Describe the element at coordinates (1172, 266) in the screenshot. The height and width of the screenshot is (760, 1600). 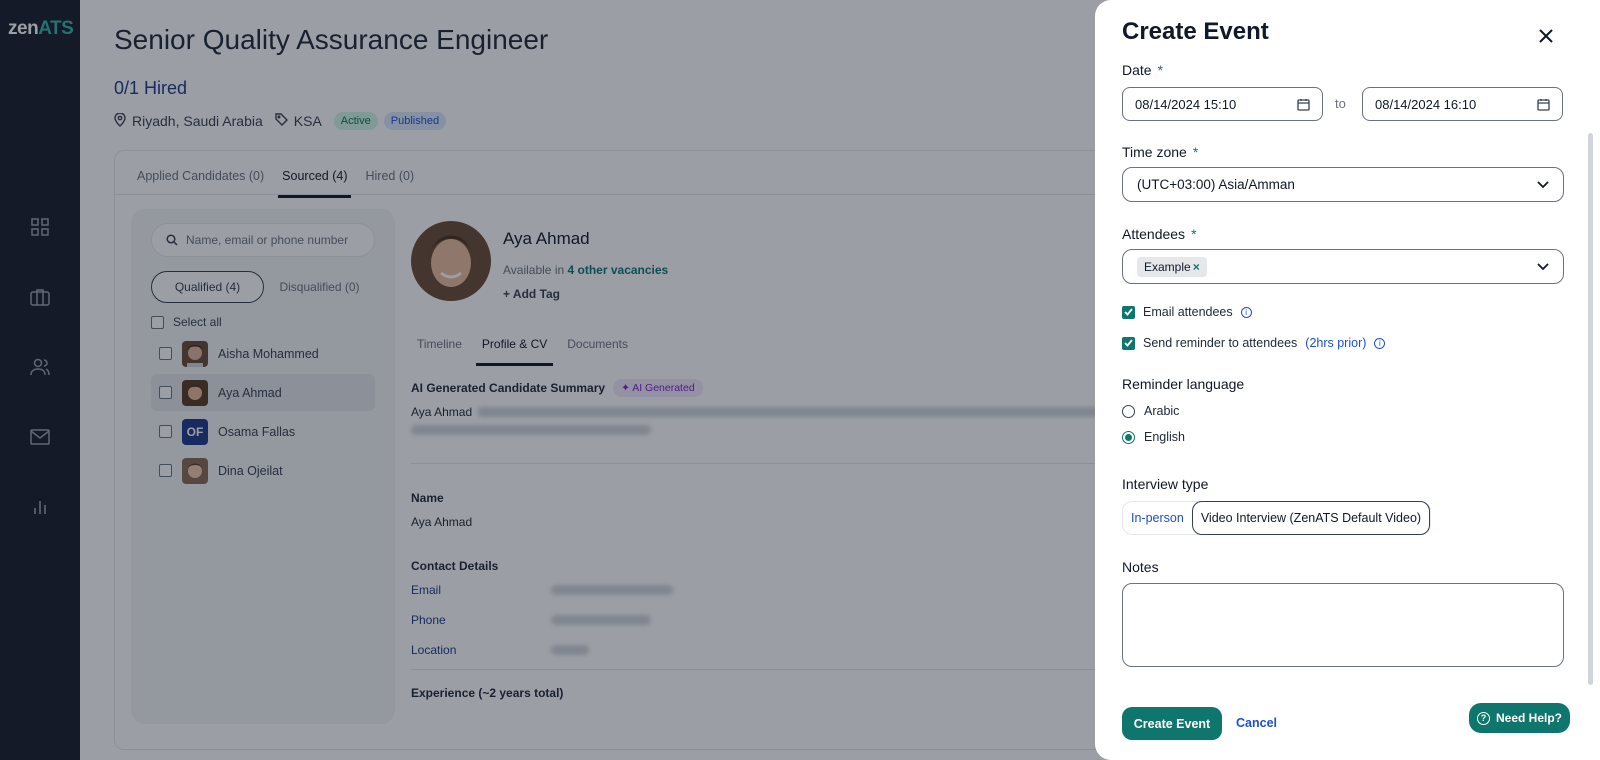
I see `attendee-chip: Example ×` at that location.